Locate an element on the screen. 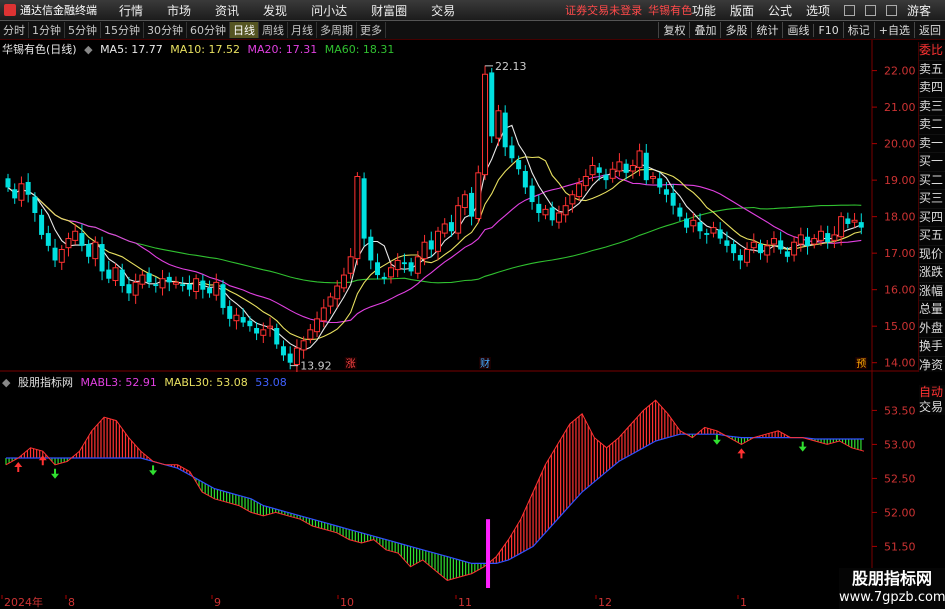 Image resolution: width=945 pixels, height=609 pixels. menu-wealth-circle: 财富圈 is located at coordinates (389, 10).